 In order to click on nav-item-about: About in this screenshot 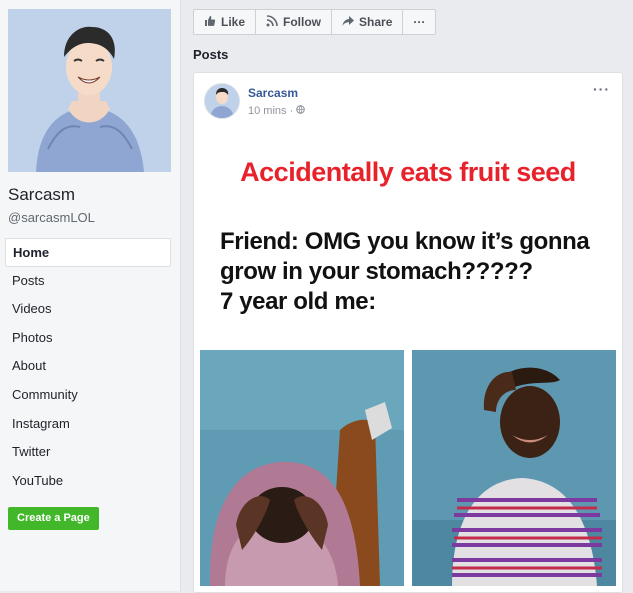, I will do `click(88, 366)`.